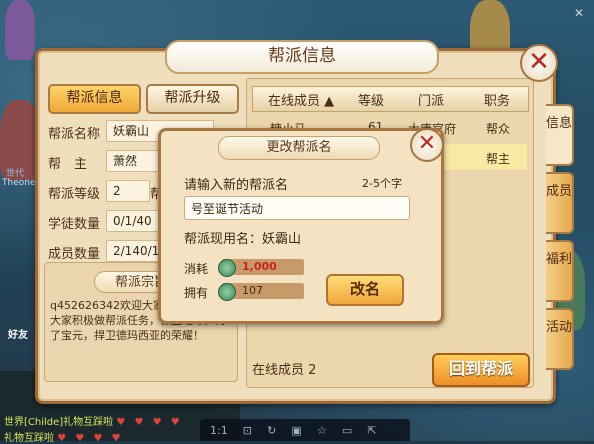  I want to click on guild-level-label: 帮派等级, so click(74, 194).